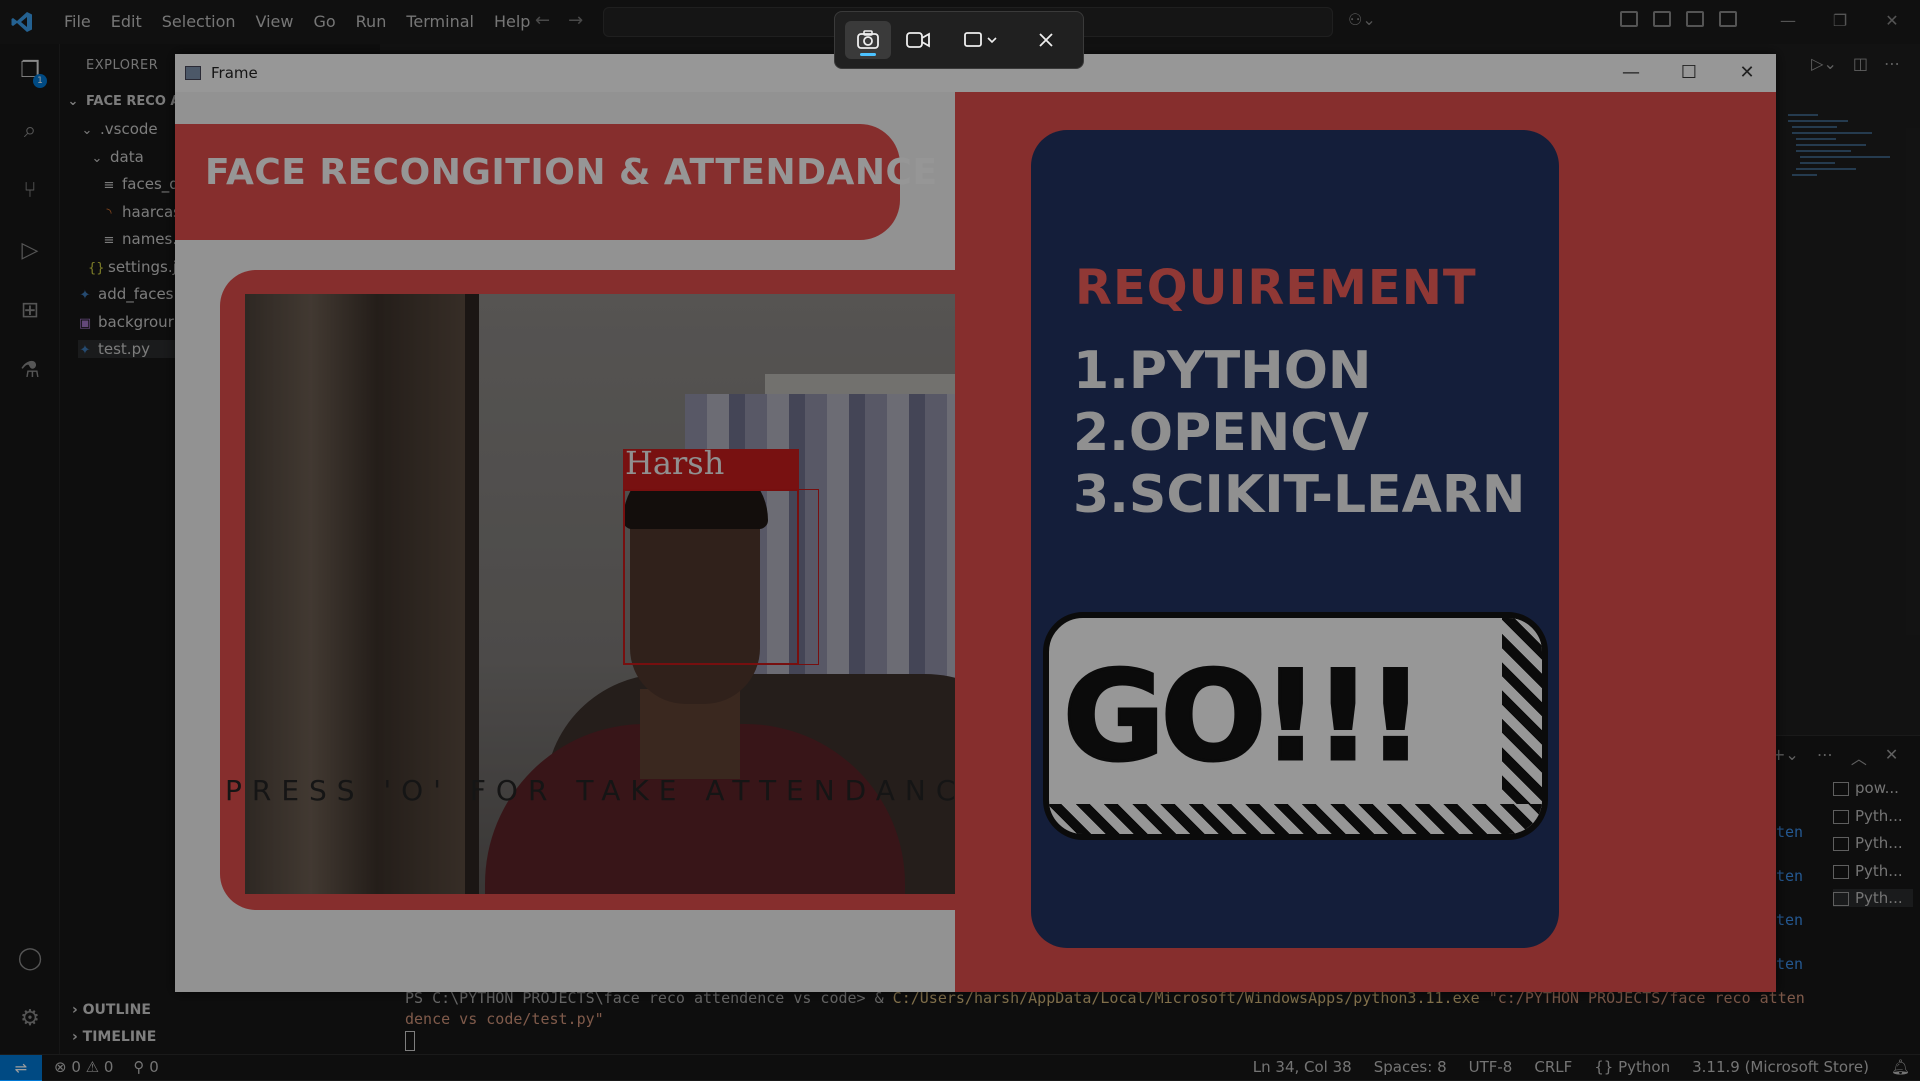 The height and width of the screenshot is (1081, 1920). Describe the element at coordinates (609, 790) in the screenshot. I see `attendance-instruction: PRESS 'O' FOR TAKE ATTENDANCE` at that location.